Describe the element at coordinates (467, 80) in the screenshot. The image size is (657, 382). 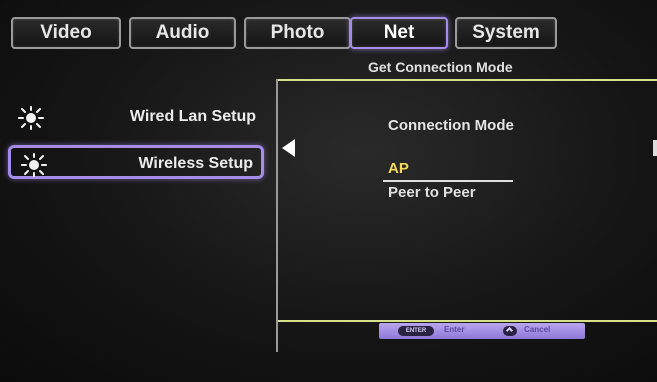
I see `top-divider` at that location.